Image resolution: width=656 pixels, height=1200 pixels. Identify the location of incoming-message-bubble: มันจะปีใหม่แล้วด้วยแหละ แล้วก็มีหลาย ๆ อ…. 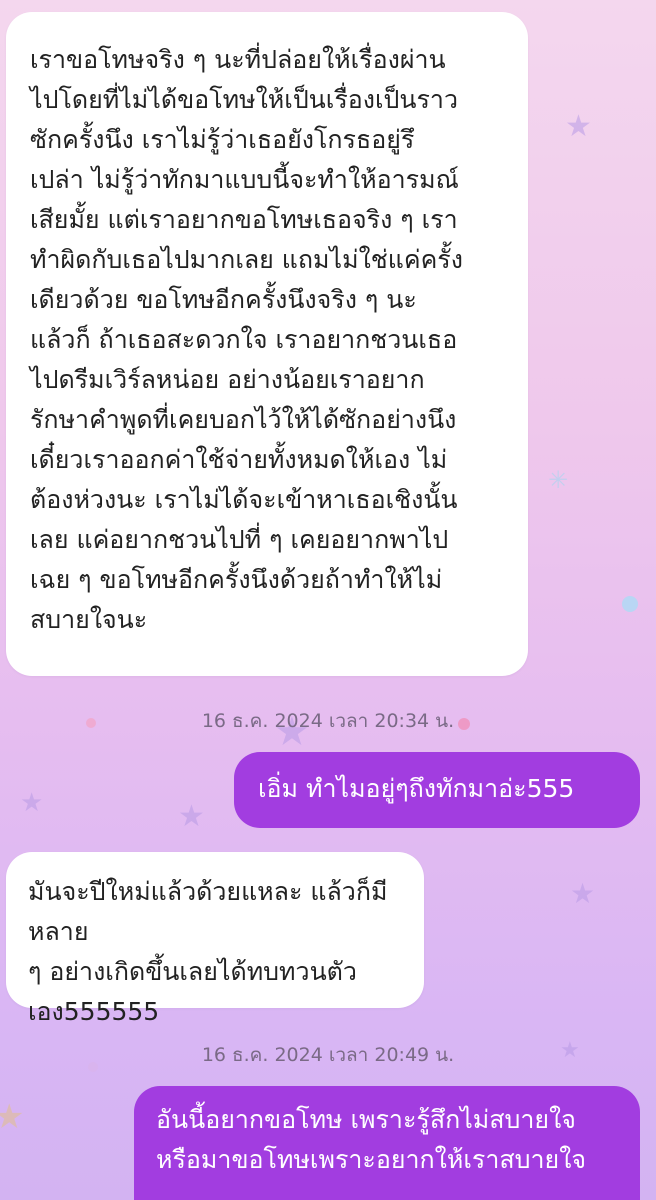
(215, 939).